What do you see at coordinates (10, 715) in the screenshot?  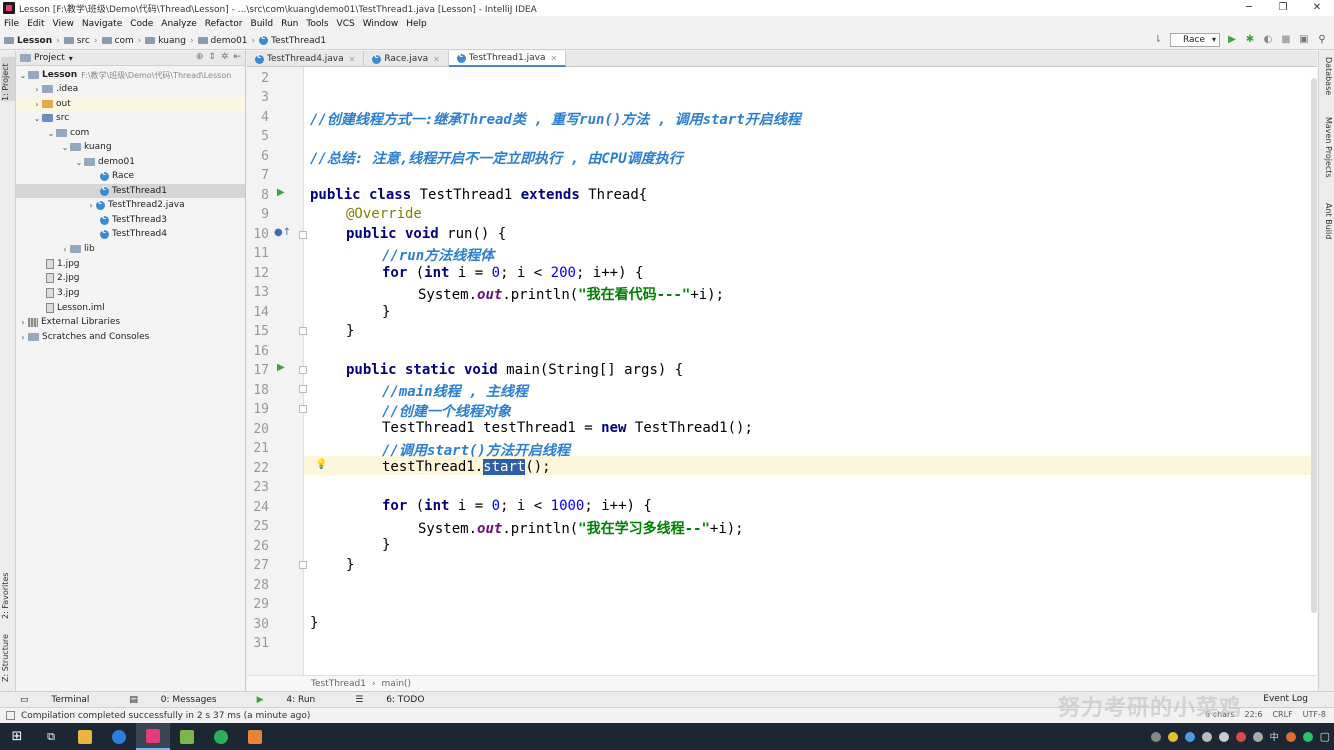 I see `status-icon` at bounding box center [10, 715].